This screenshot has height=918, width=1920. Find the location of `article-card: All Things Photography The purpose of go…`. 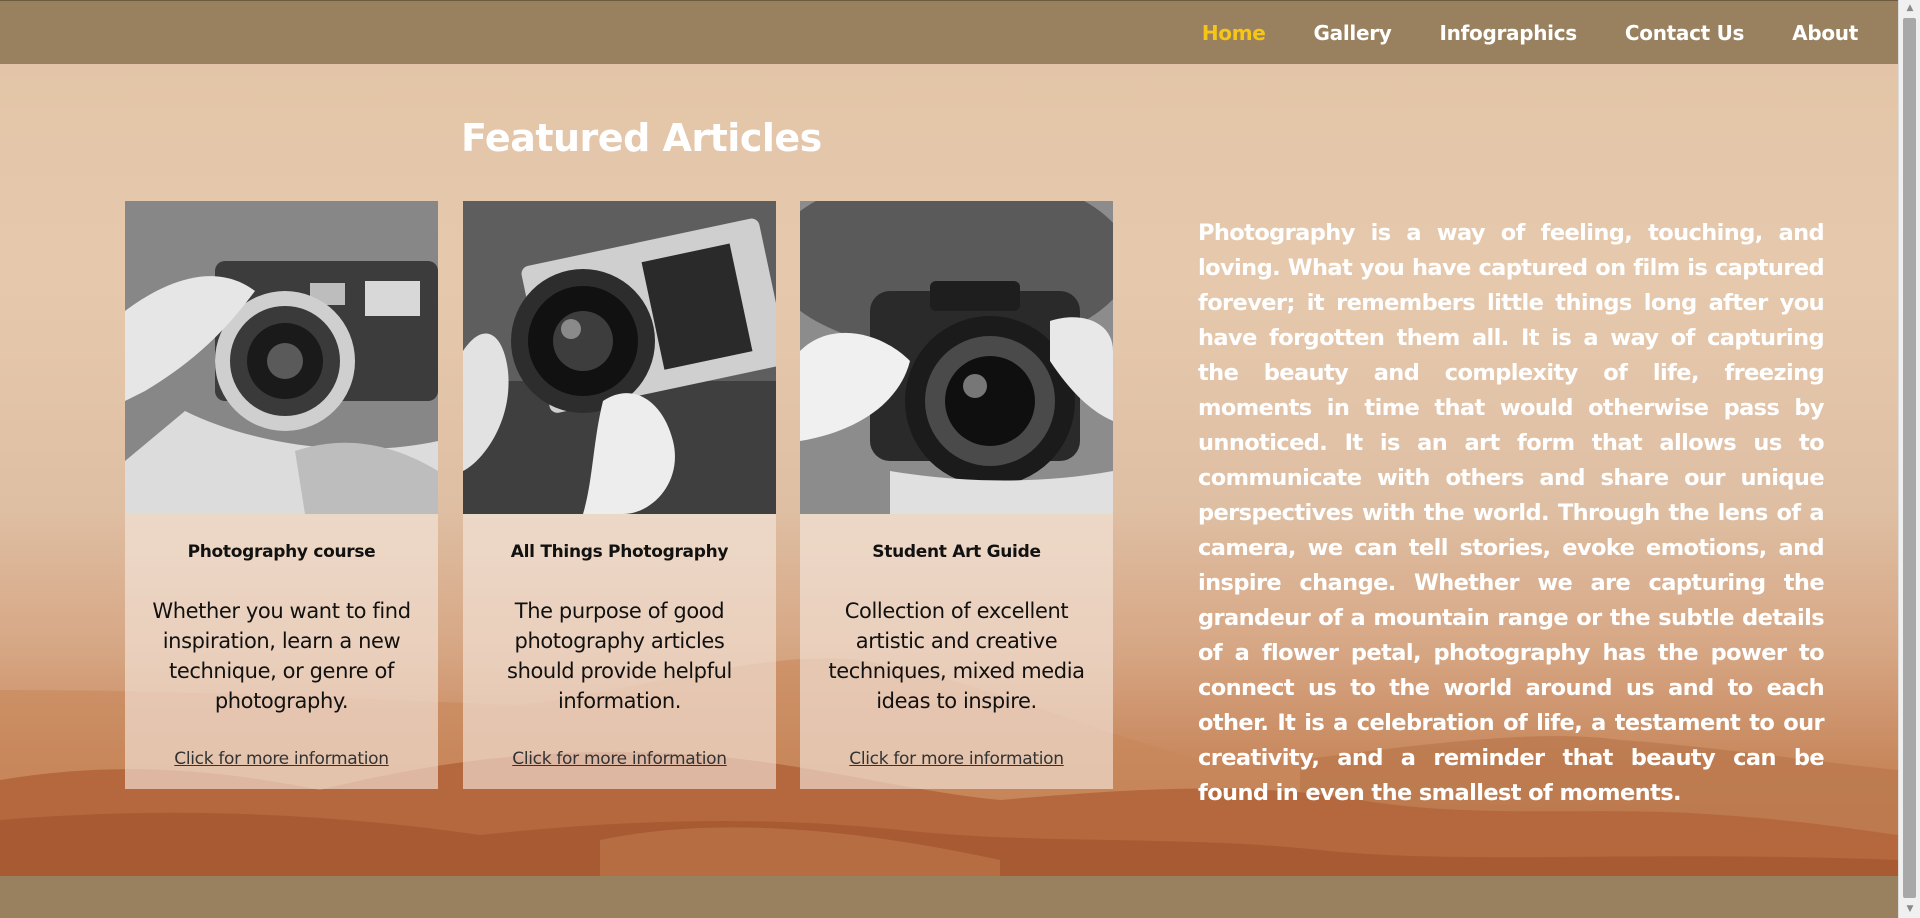

article-card: All Things Photography The purpose of go… is located at coordinates (619, 495).